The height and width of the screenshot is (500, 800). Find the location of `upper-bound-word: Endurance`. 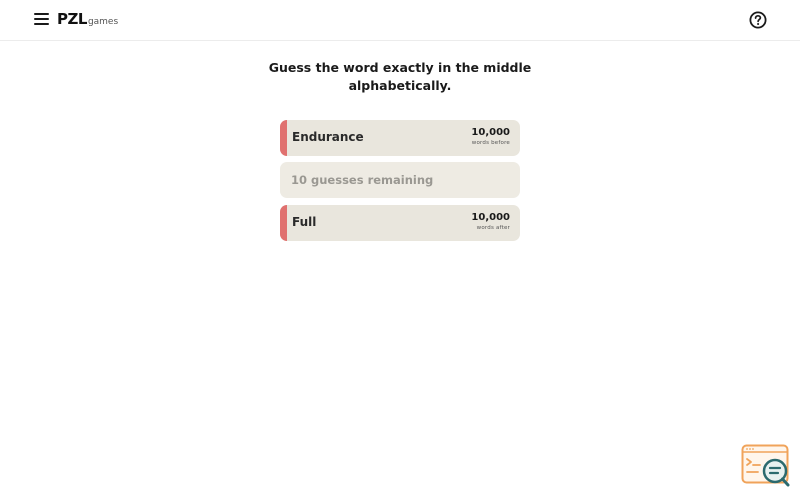

upper-bound-word: Endurance is located at coordinates (328, 137).